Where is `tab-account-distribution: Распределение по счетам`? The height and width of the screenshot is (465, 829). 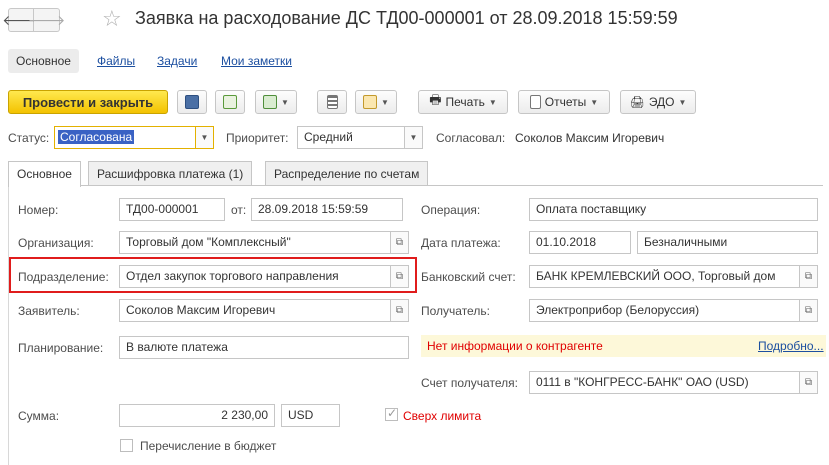 tab-account-distribution: Распределение по счетам is located at coordinates (347, 173).